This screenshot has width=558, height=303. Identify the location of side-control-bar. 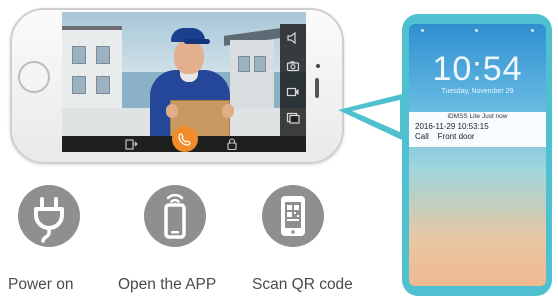
(293, 81).